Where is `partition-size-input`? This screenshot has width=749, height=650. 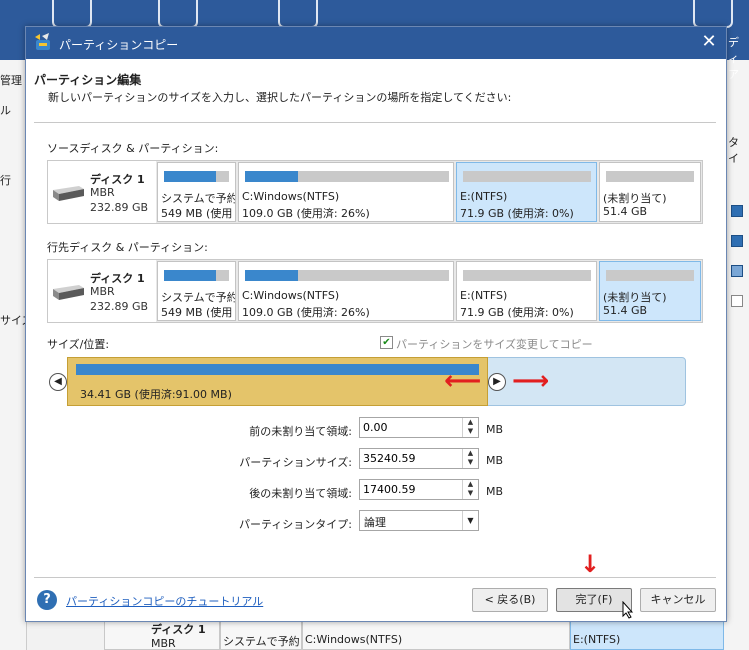 partition-size-input is located at coordinates (412, 458).